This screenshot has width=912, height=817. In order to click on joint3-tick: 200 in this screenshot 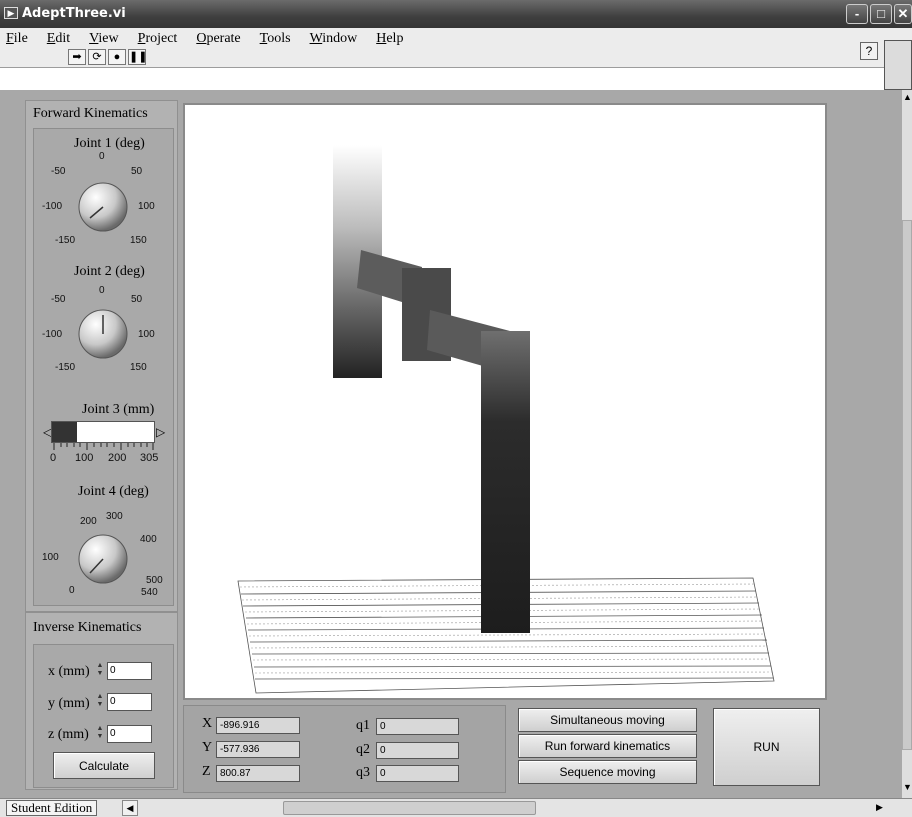, I will do `click(117, 458)`.